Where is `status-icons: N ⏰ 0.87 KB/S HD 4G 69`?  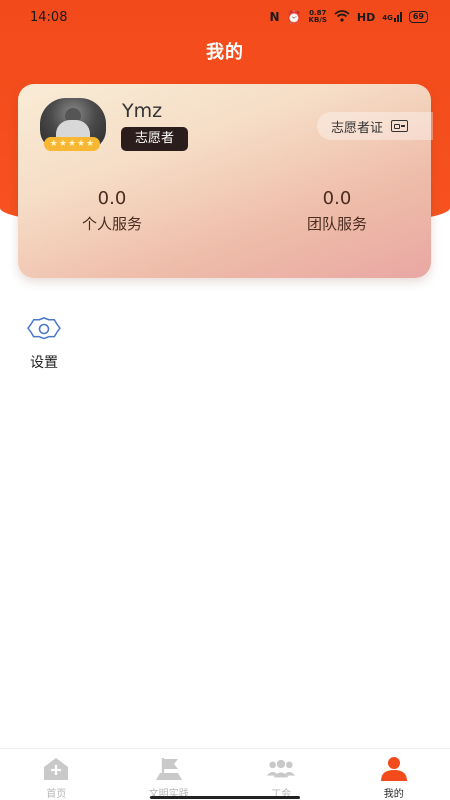 status-icons: N ⏰ 0.87 KB/S HD 4G 69 is located at coordinates (349, 17).